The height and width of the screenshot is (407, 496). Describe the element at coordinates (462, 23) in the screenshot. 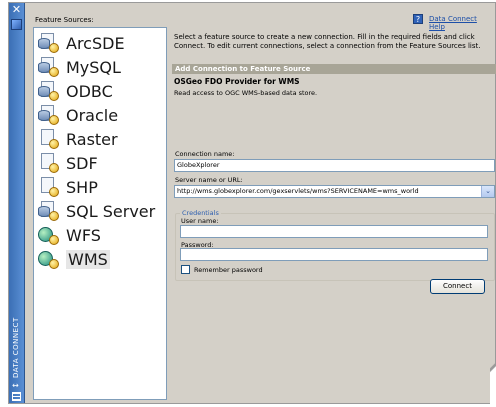

I see `data-connect-help-link: Data Connect Help` at that location.